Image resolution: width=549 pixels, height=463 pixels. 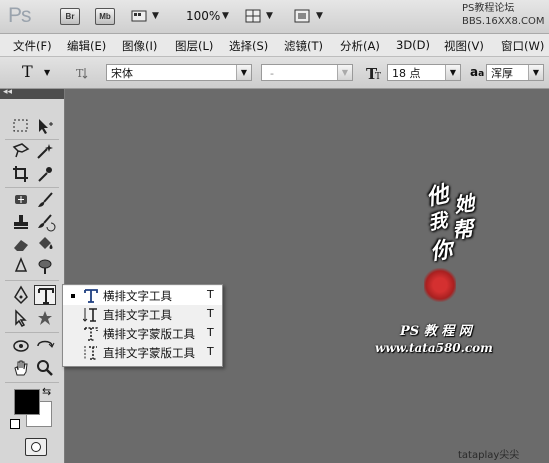 What do you see at coordinates (319, 16) in the screenshot?
I see `screen-mode-dropdown-icon: ▼` at bounding box center [319, 16].